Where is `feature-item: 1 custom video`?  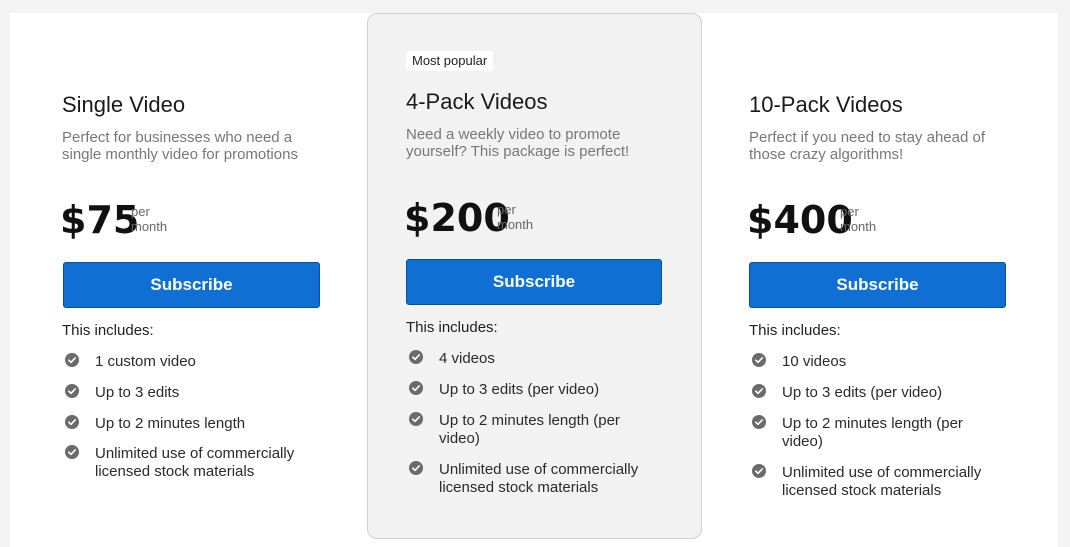 feature-item: 1 custom video is located at coordinates (185, 362).